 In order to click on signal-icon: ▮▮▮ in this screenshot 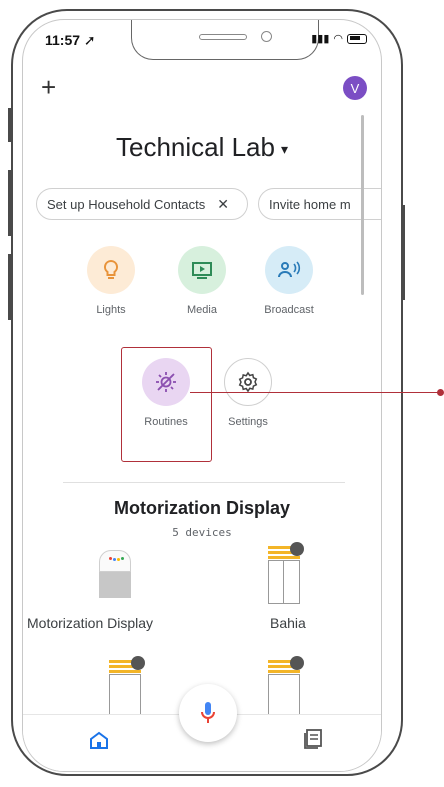, I will do `click(320, 39)`.